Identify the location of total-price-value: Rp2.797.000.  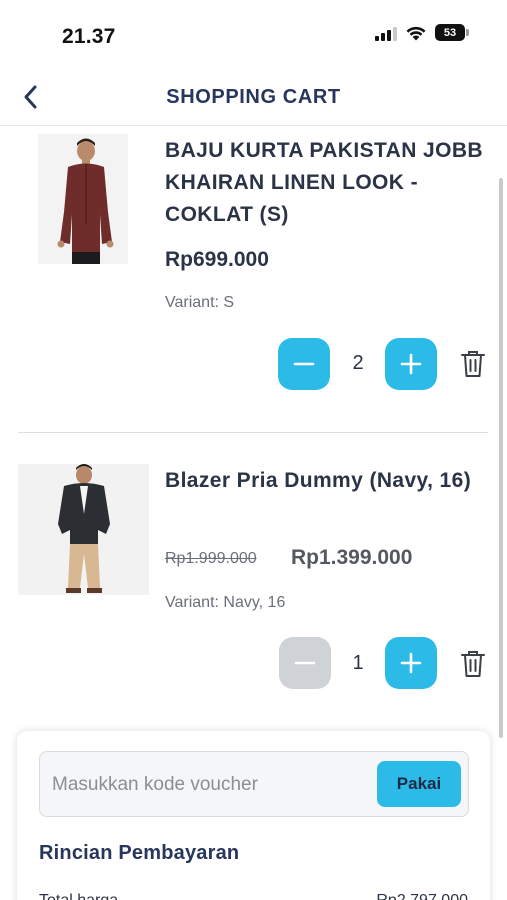
(422, 896).